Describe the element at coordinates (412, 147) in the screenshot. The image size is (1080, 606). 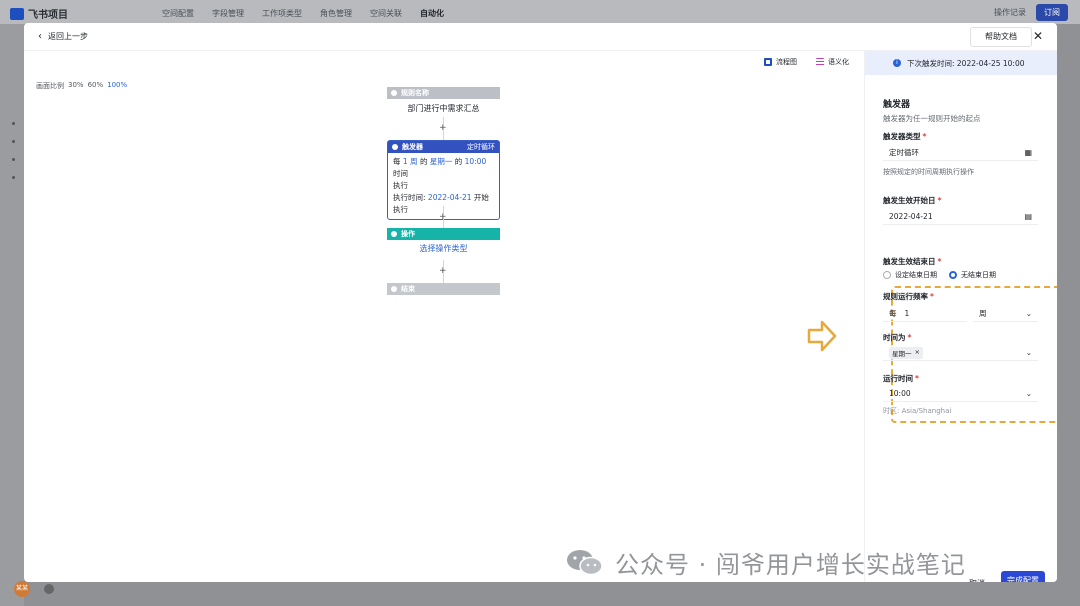
I see `node-title: 触发器` at that location.